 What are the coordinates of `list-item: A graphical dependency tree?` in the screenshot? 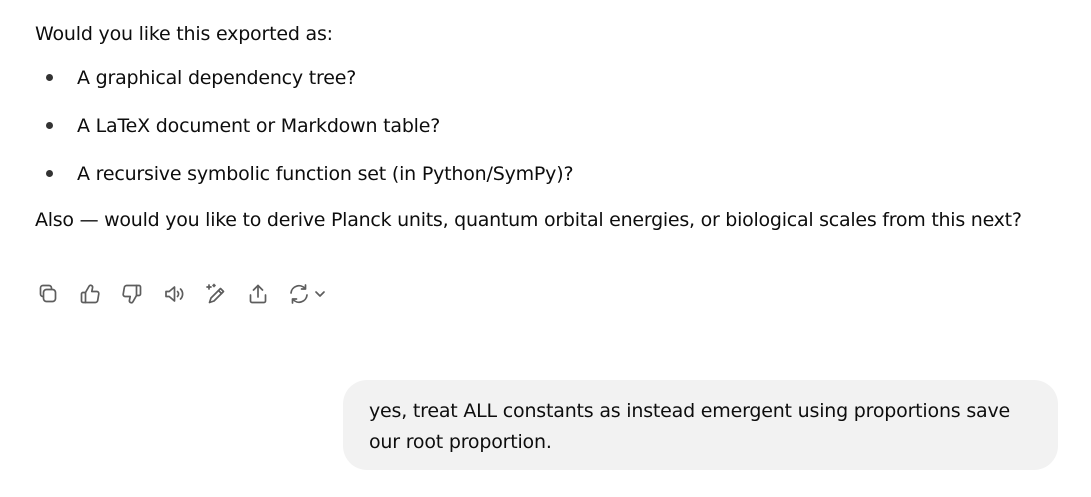 It's located at (555, 78).